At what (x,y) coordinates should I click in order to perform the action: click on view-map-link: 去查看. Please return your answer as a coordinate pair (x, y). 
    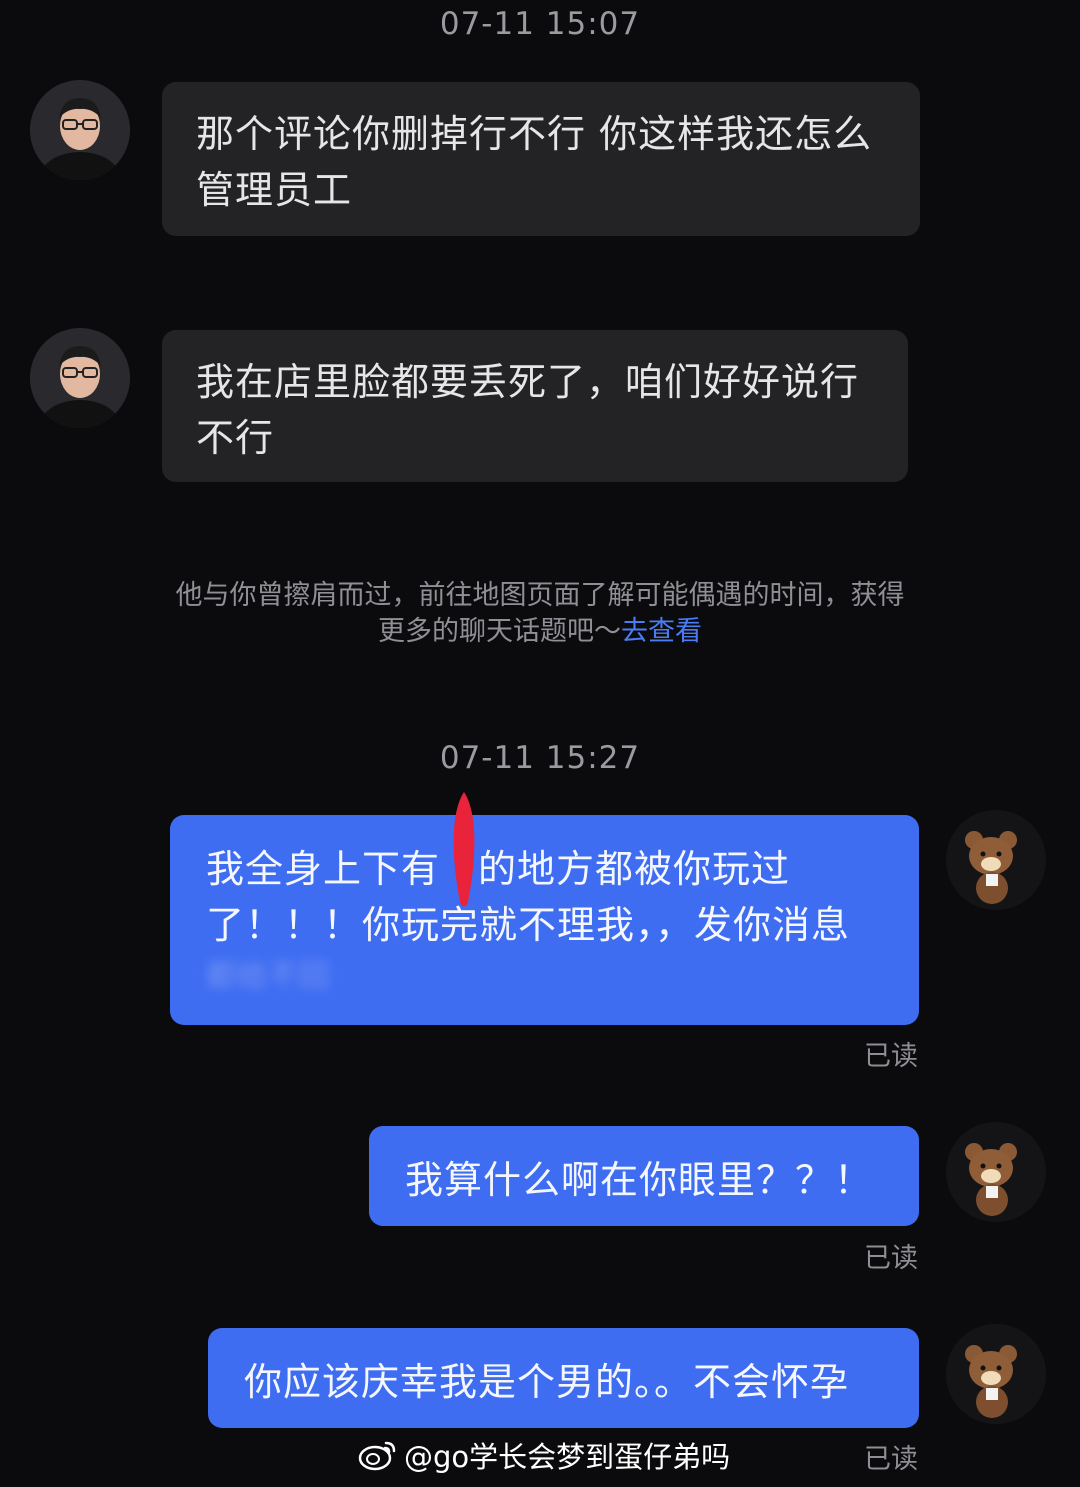
    Looking at the image, I should click on (661, 631).